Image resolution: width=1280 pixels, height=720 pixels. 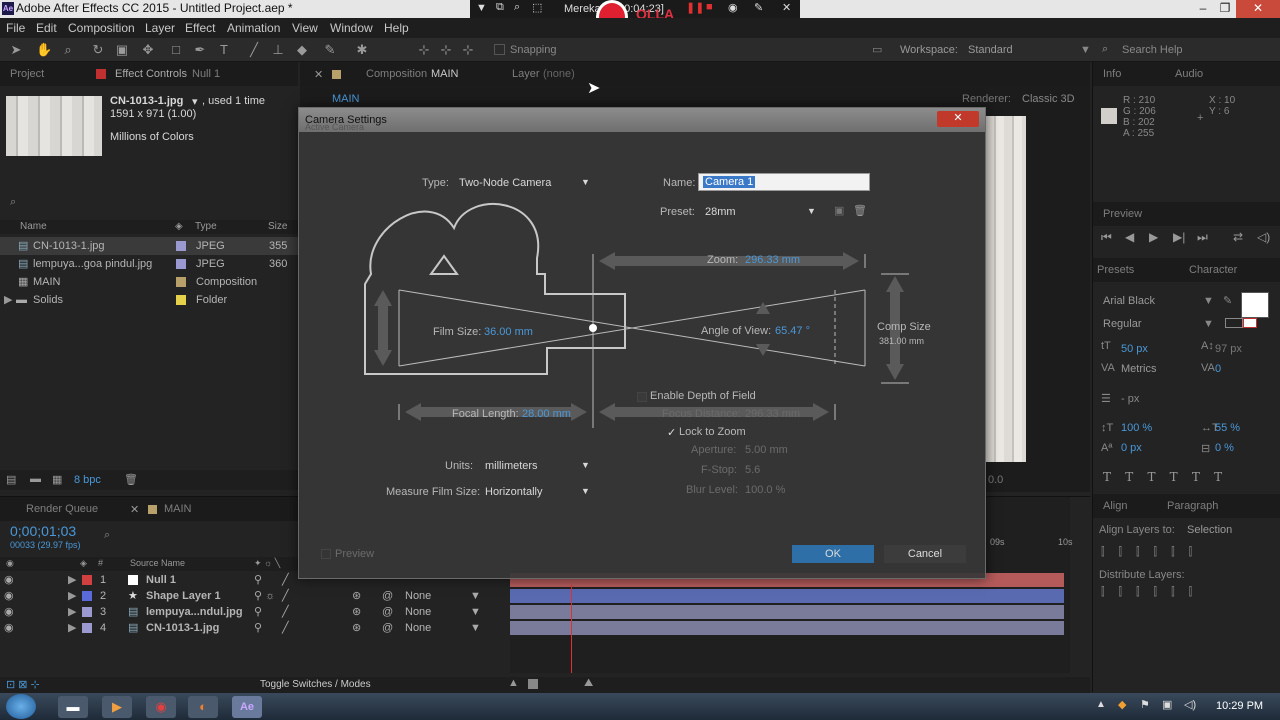 I want to click on menu-composition: Composition, so click(x=101, y=28).